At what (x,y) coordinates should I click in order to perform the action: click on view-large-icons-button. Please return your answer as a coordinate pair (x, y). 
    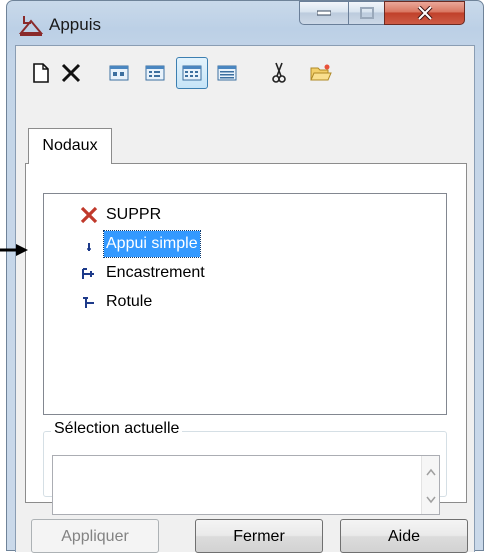
    Looking at the image, I should click on (119, 73).